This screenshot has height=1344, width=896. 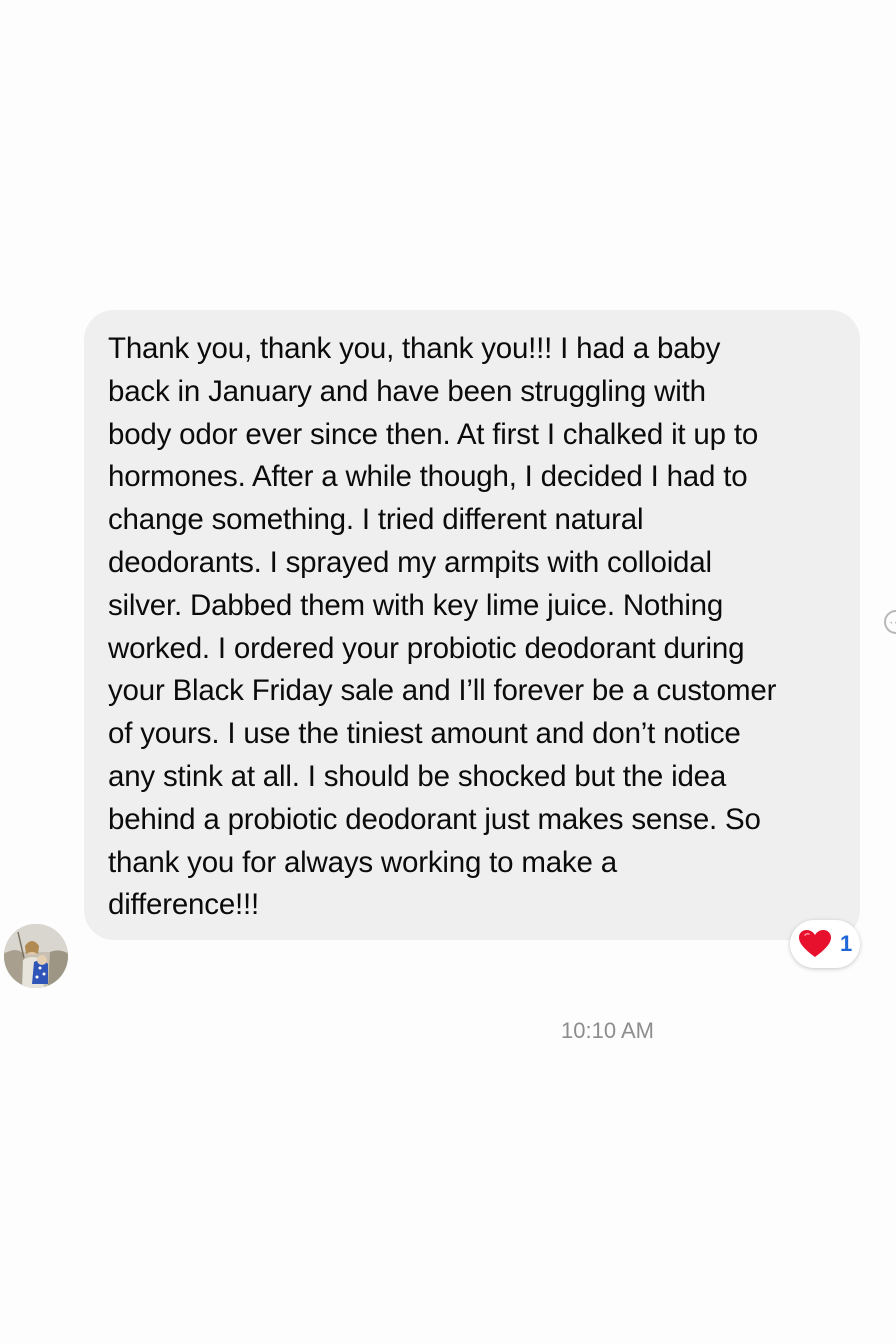 I want to click on heart-icon, so click(x=815, y=943).